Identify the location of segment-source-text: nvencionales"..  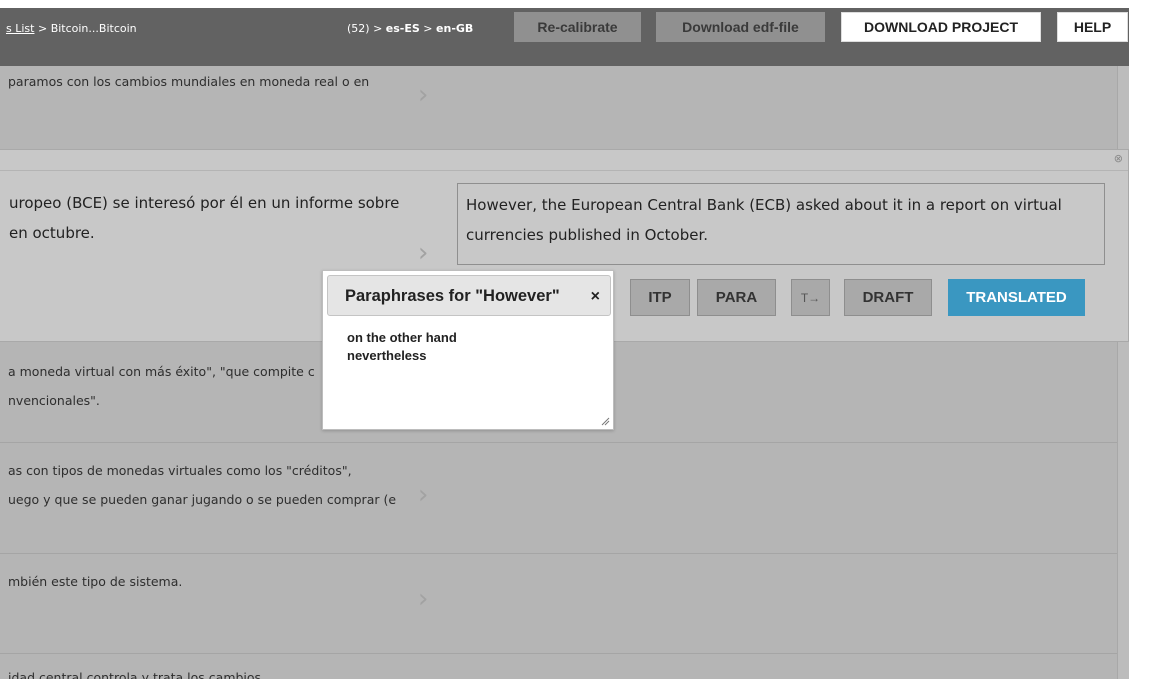
(54, 400).